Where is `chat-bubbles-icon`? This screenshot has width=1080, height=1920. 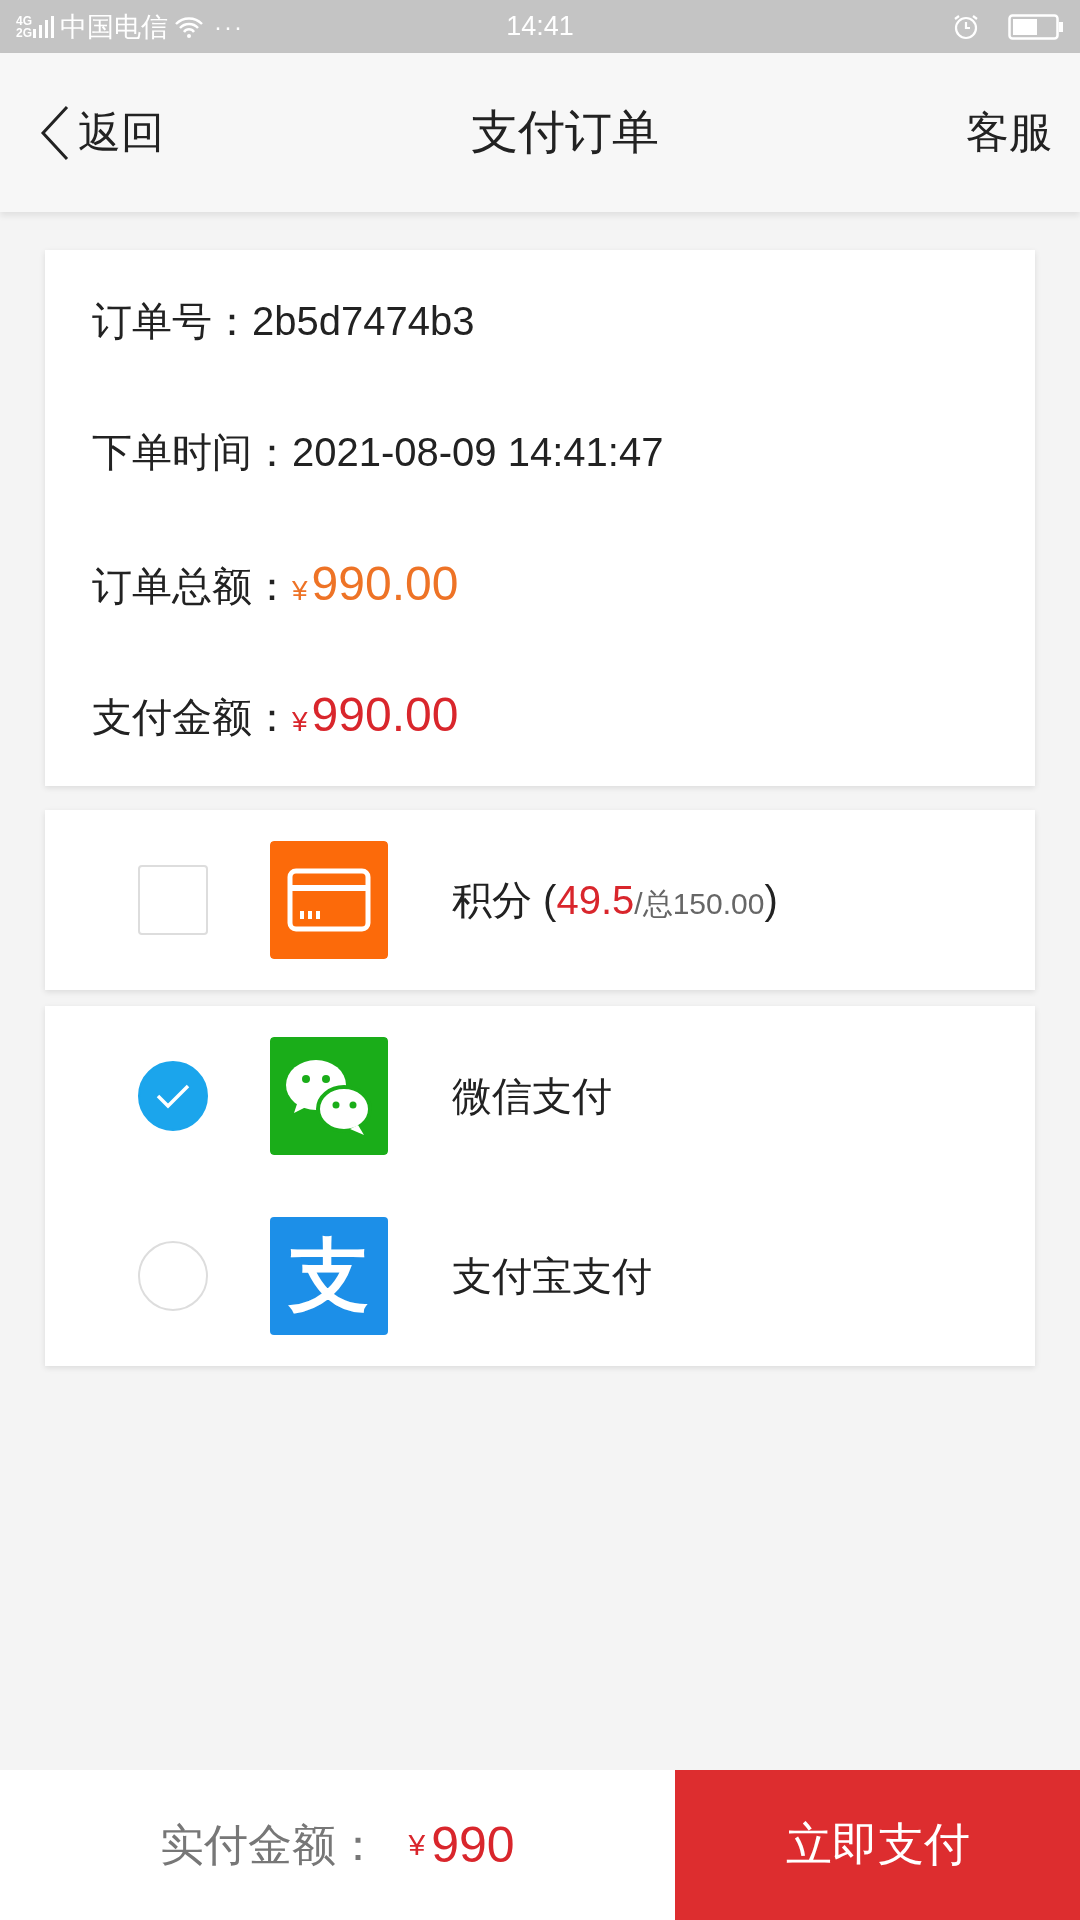
chat-bubbles-icon is located at coordinates (329, 1096).